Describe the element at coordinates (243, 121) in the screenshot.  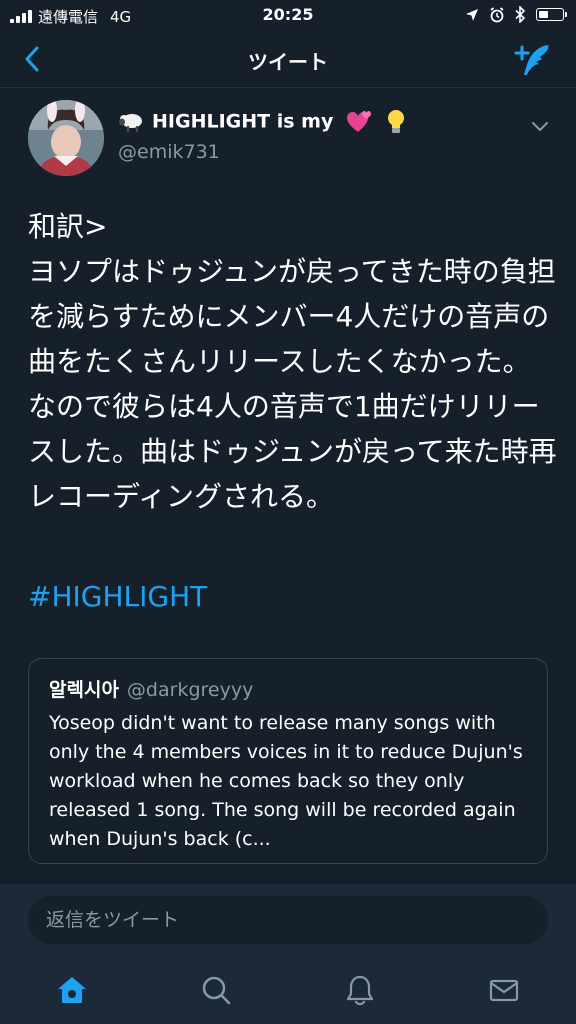
I see `display-name-text: HIGHLIGHT is my` at that location.